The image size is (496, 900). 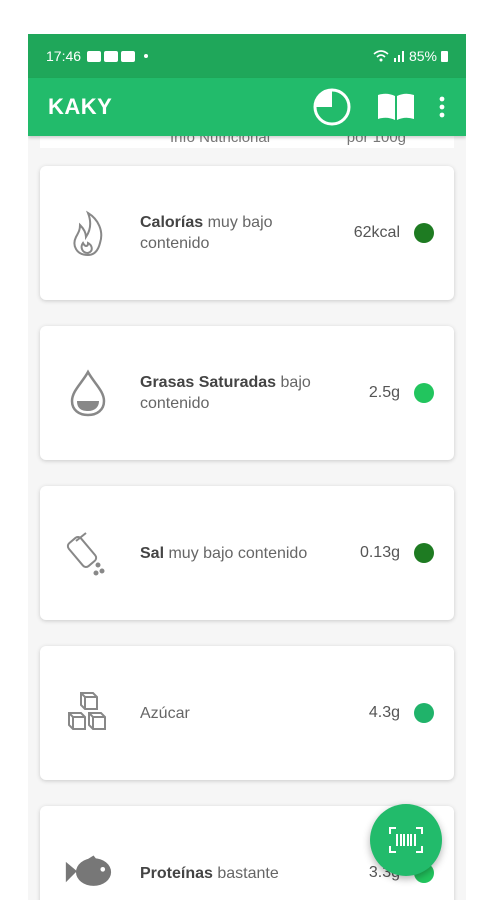 I want to click on pie-chart-icon, so click(x=332, y=107).